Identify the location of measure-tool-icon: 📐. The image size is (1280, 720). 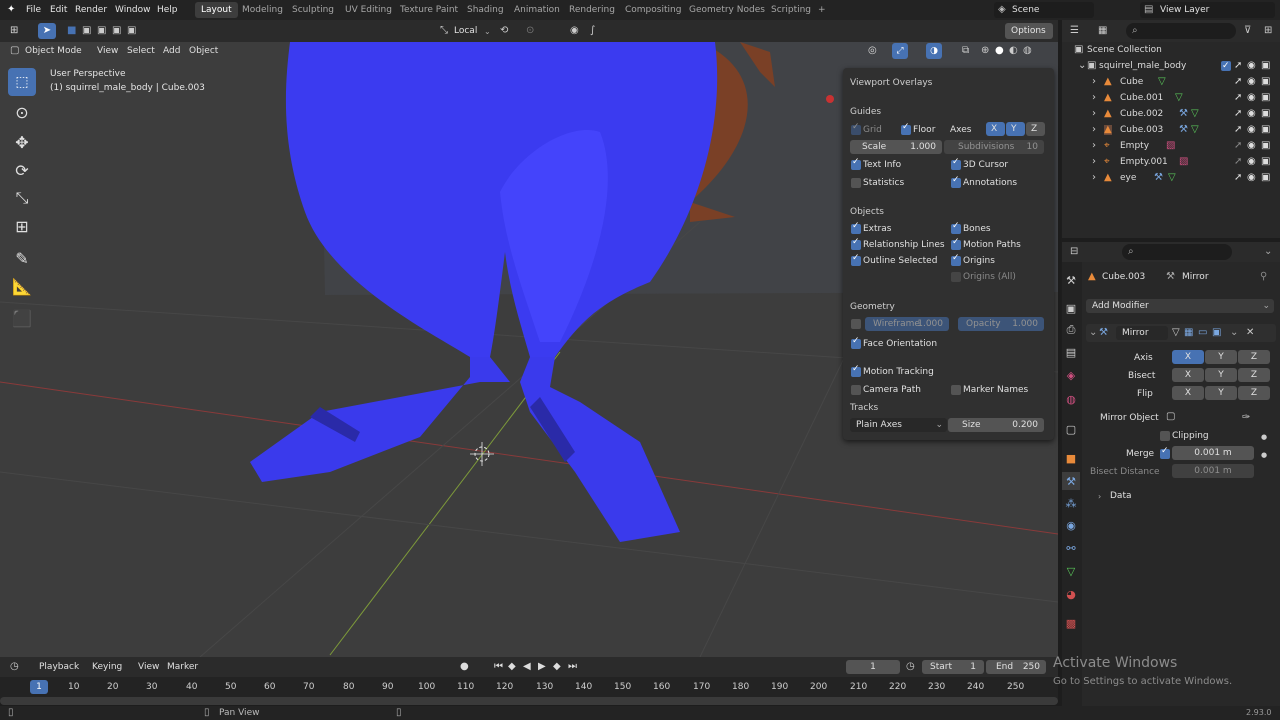
(22, 286).